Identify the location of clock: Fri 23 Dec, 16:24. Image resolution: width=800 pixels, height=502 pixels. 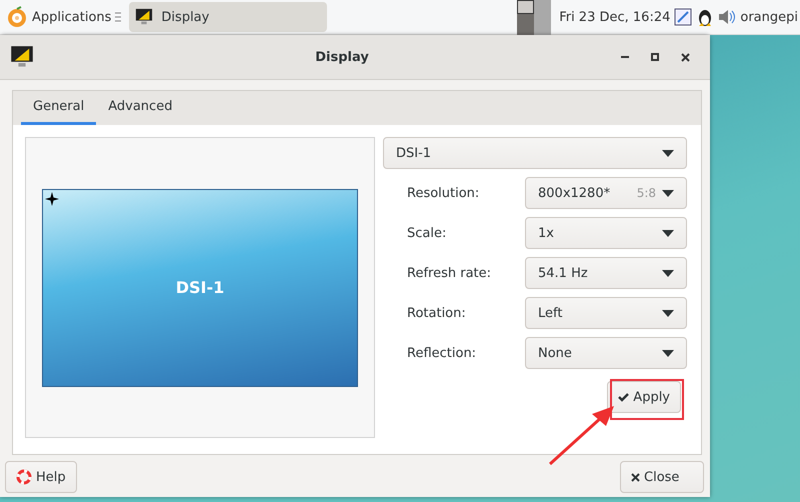
(614, 17).